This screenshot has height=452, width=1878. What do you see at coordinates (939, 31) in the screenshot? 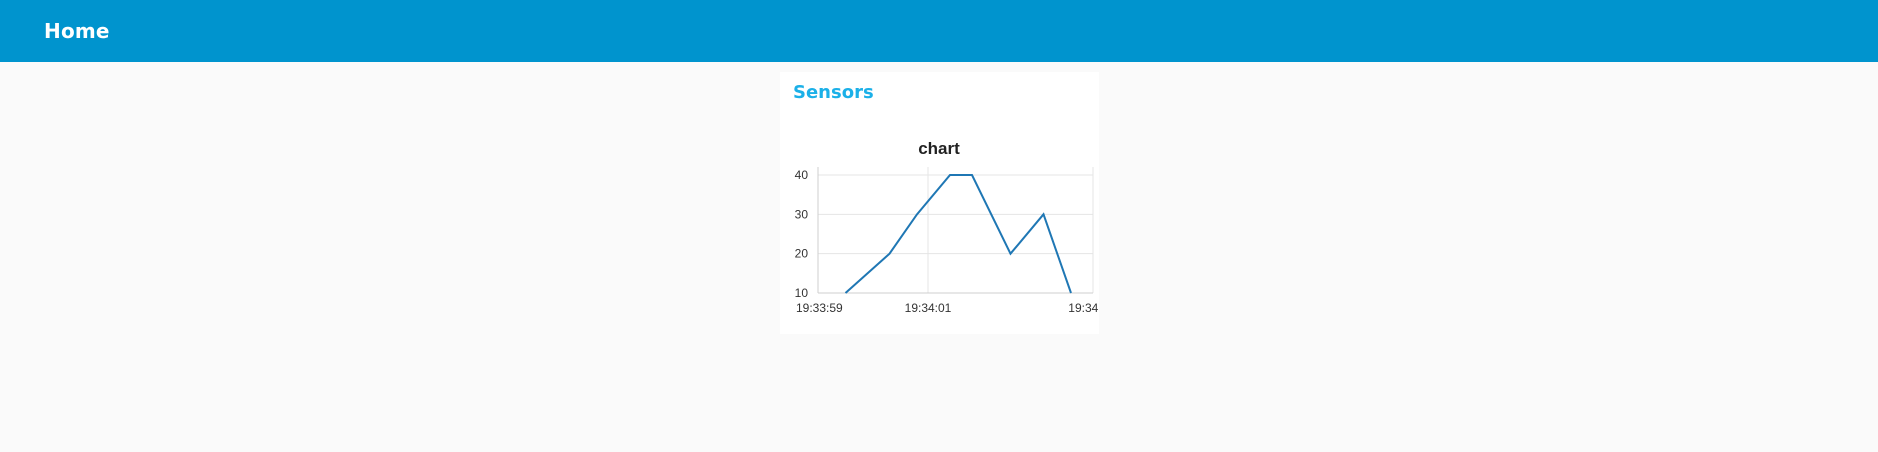
I see `top-toolbar: Home` at bounding box center [939, 31].